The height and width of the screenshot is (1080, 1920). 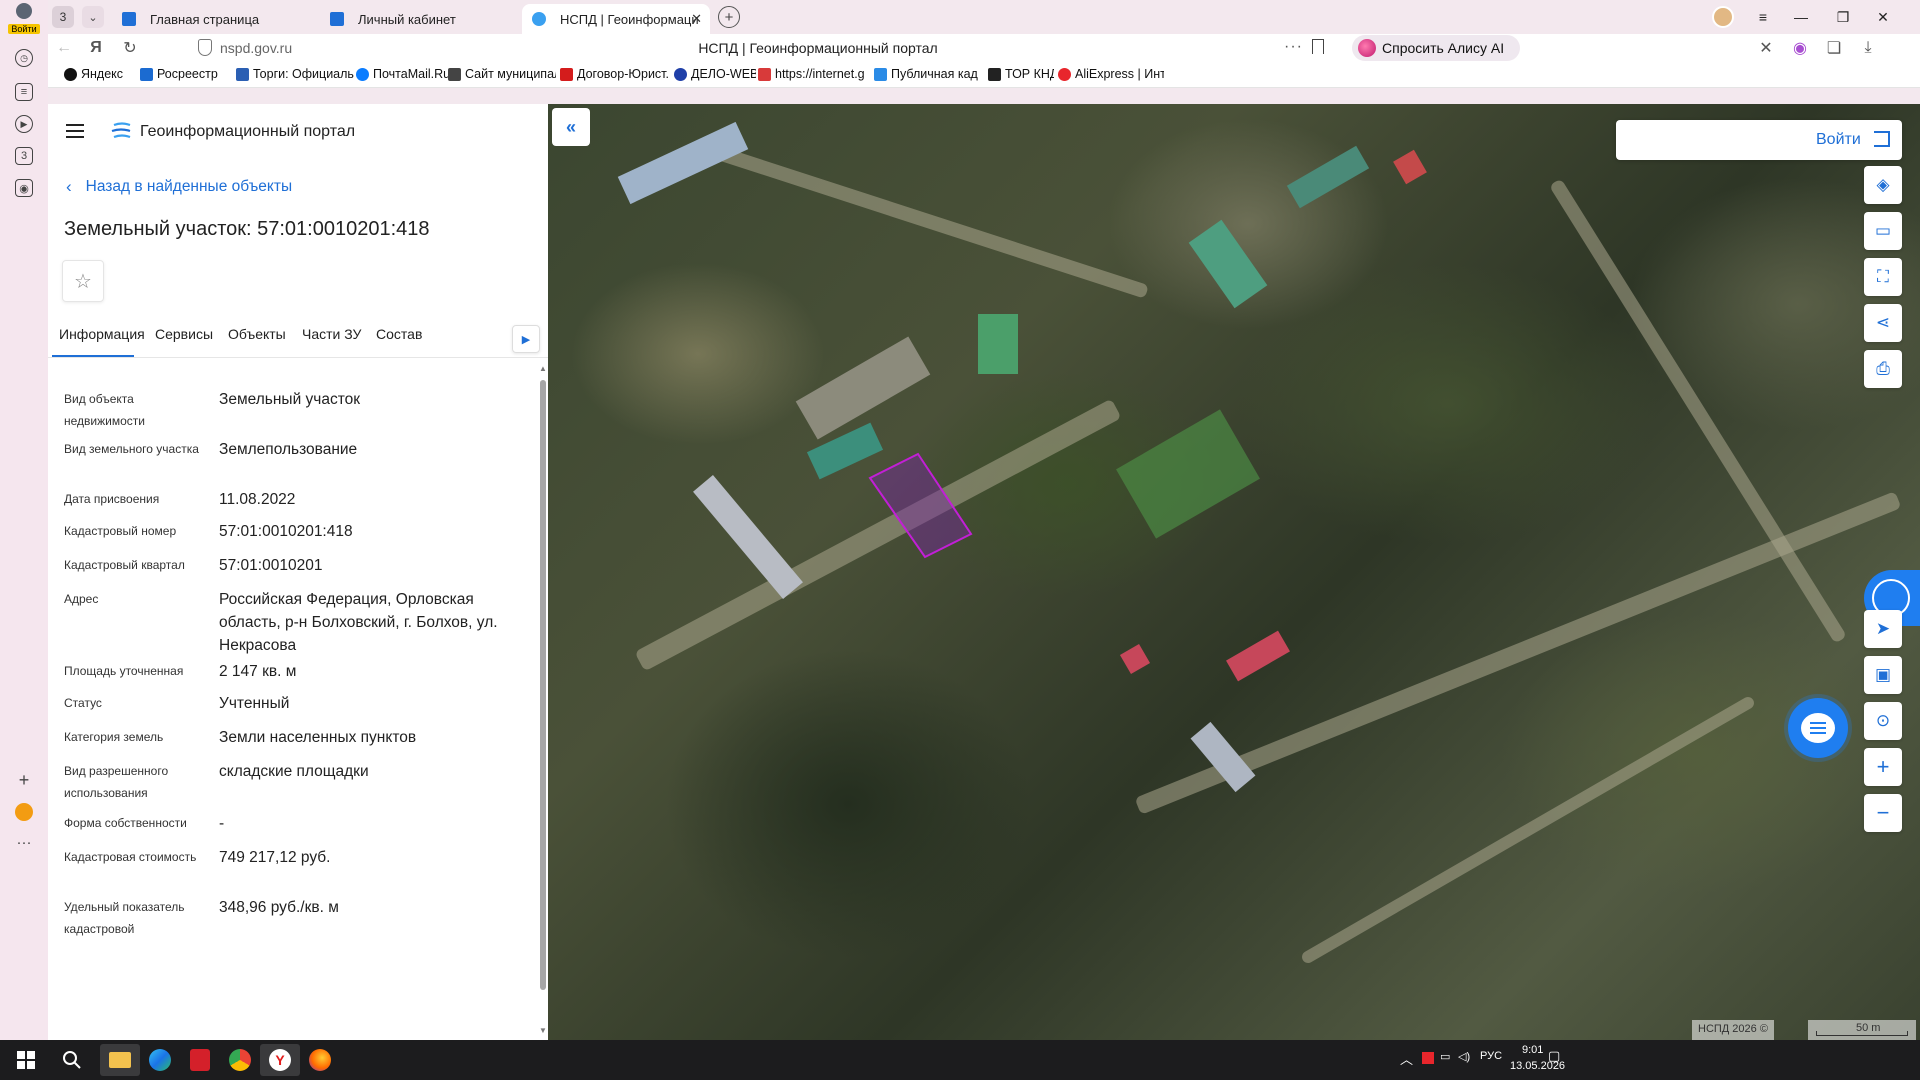 I want to click on tabs-counter-button: 3, so click(x=24, y=156).